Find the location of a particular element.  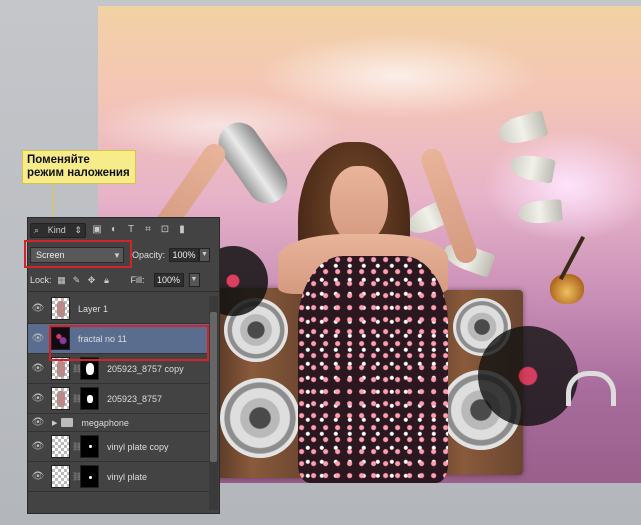

opacity-label: Opacity: is located at coordinates (149, 255).